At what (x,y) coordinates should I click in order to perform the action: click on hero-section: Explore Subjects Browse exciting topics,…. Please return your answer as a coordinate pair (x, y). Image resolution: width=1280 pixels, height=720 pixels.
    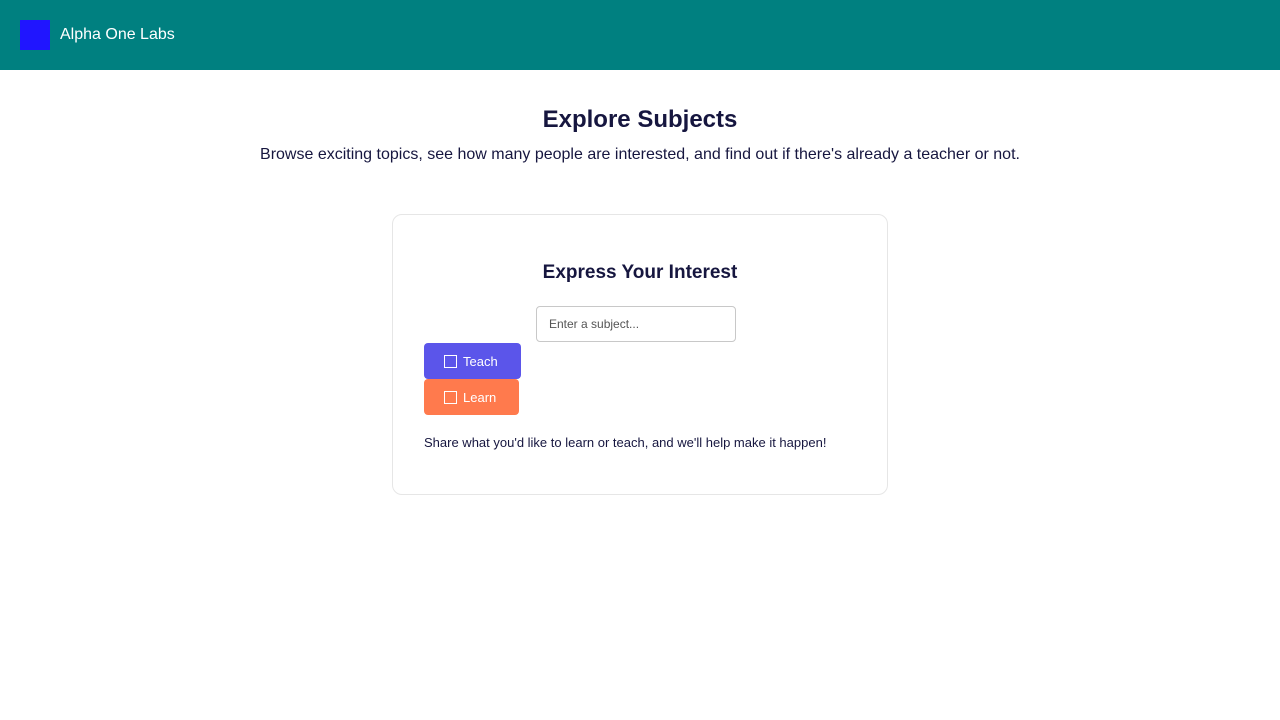
    Looking at the image, I should click on (640, 135).